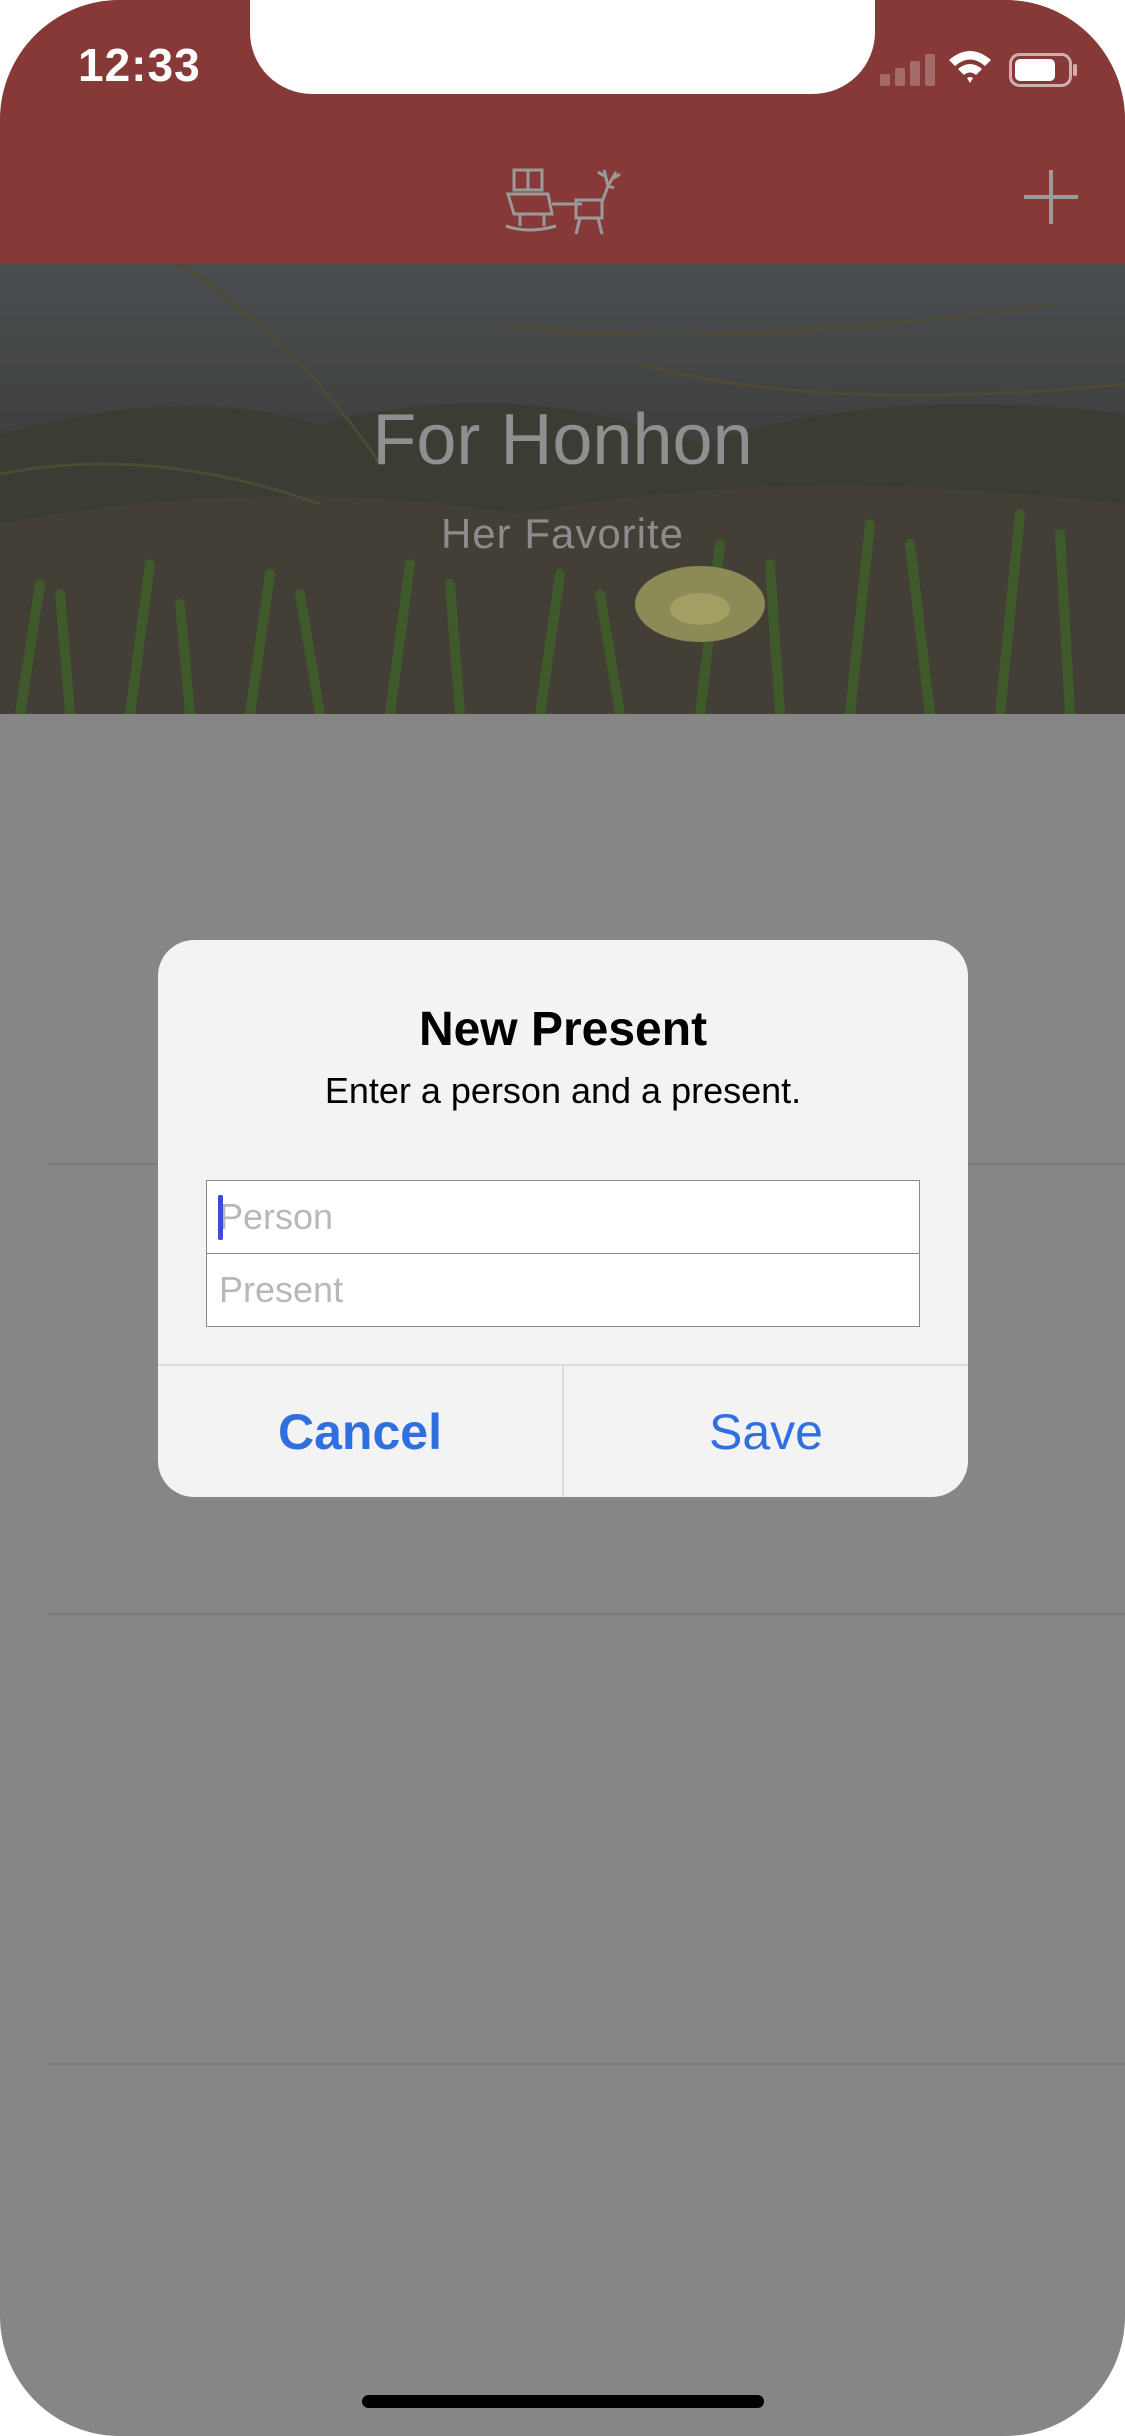  I want to click on cellular-signal-icon, so click(908, 69).